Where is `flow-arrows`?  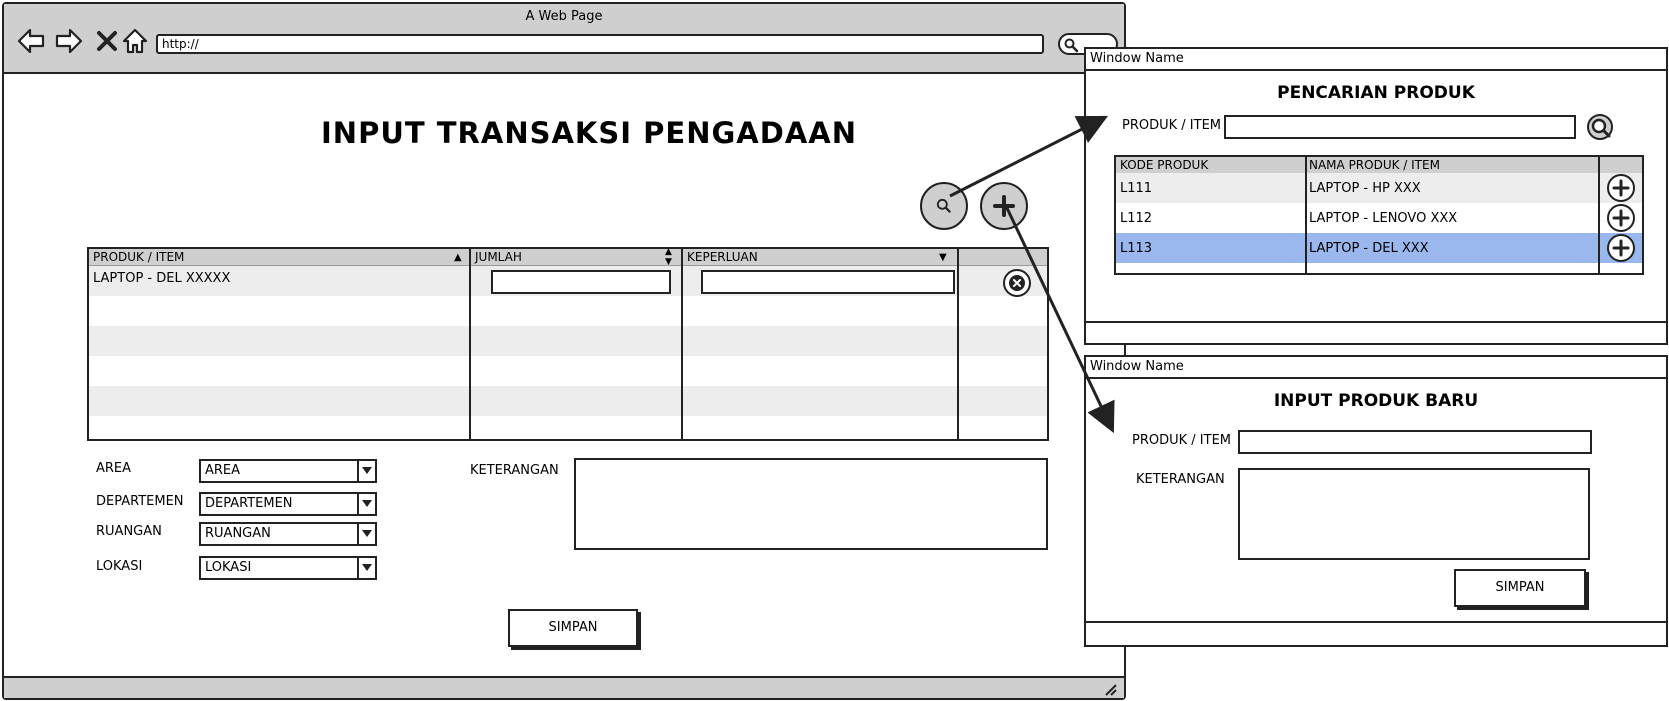
flow-arrows is located at coordinates (1032, 274).